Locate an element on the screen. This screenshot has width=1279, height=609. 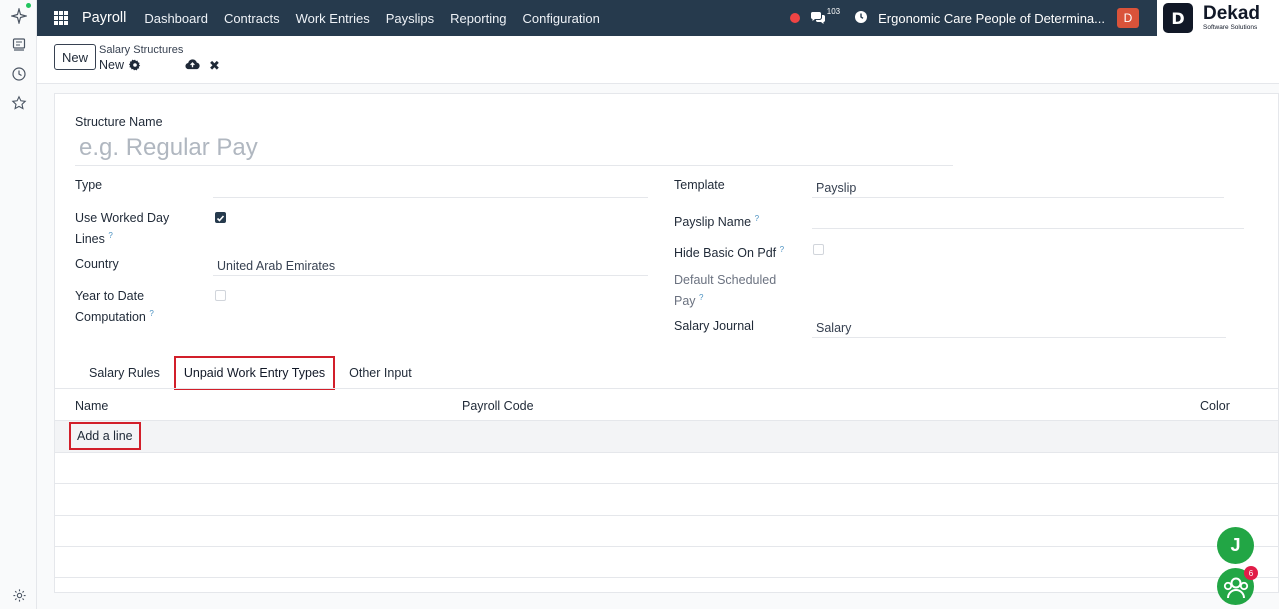
user-j-avatar: J is located at coordinates (1235, 545).